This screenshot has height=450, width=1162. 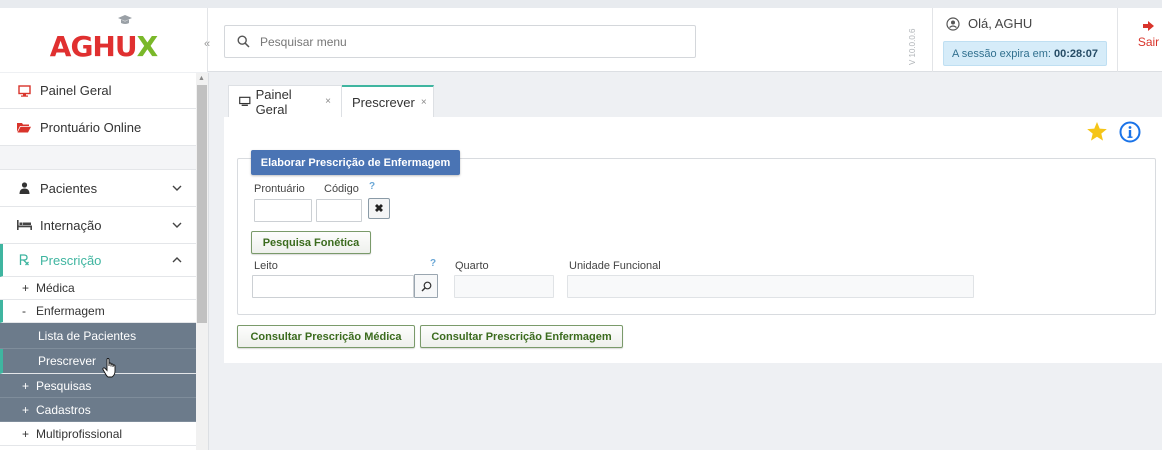 What do you see at coordinates (1025, 53) in the screenshot?
I see `session-timer-badge: A sessão expira em: 00:28:07` at bounding box center [1025, 53].